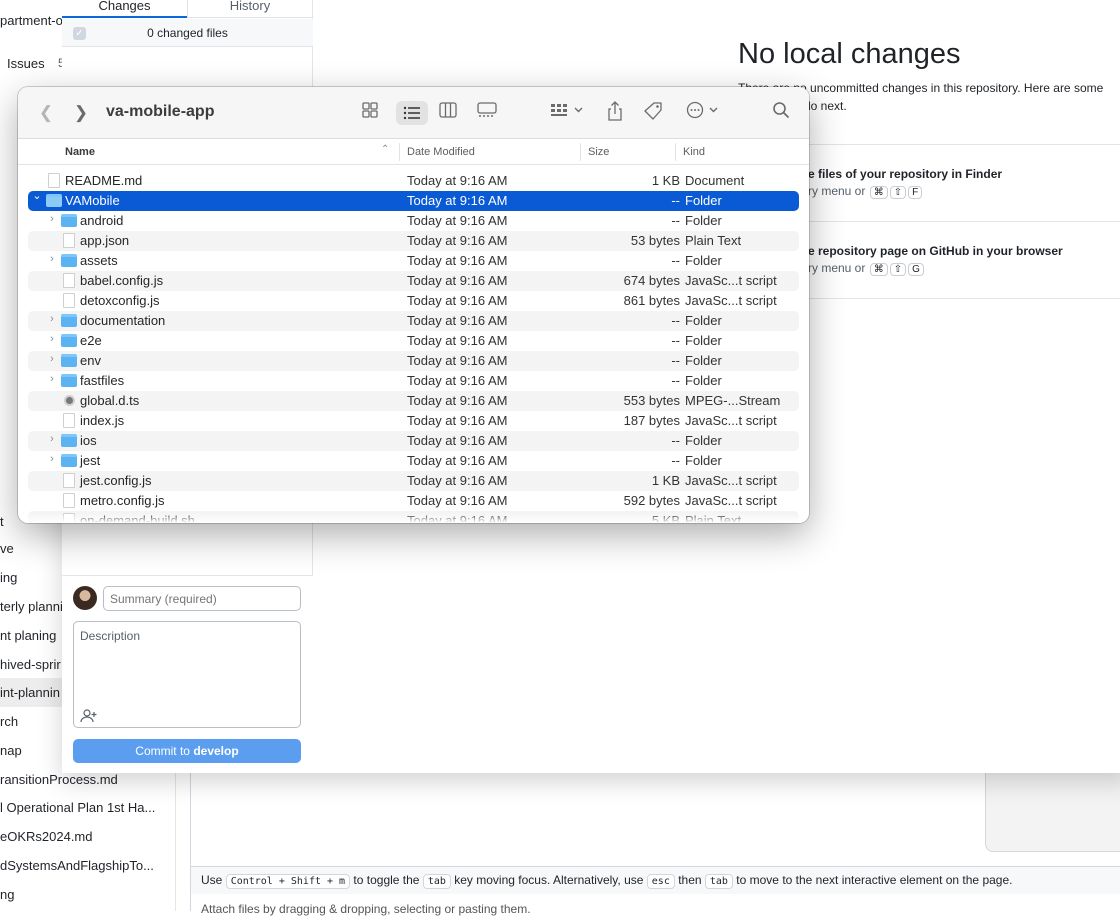  Describe the element at coordinates (694, 152) in the screenshot. I see `column-kind: Kind` at that location.